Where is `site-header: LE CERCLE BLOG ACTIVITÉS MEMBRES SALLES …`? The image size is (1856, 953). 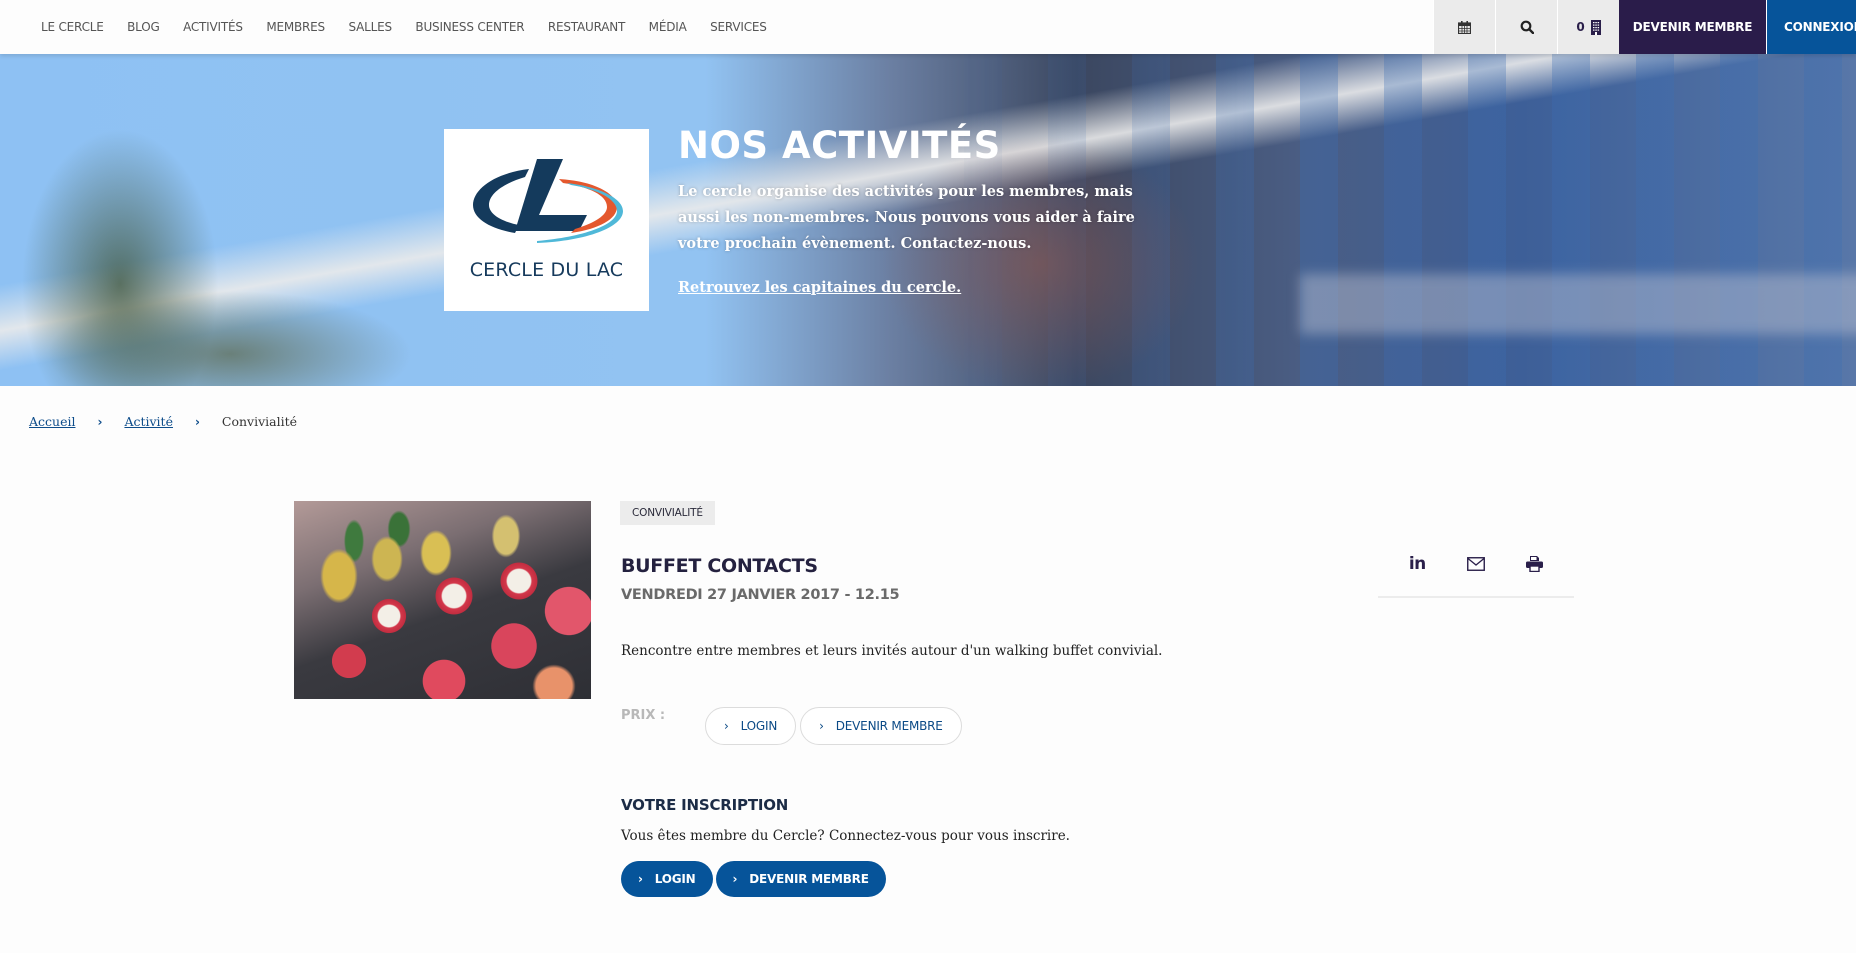 site-header: LE CERCLE BLOG ACTIVITÉS MEMBRES SALLES … is located at coordinates (928, 27).